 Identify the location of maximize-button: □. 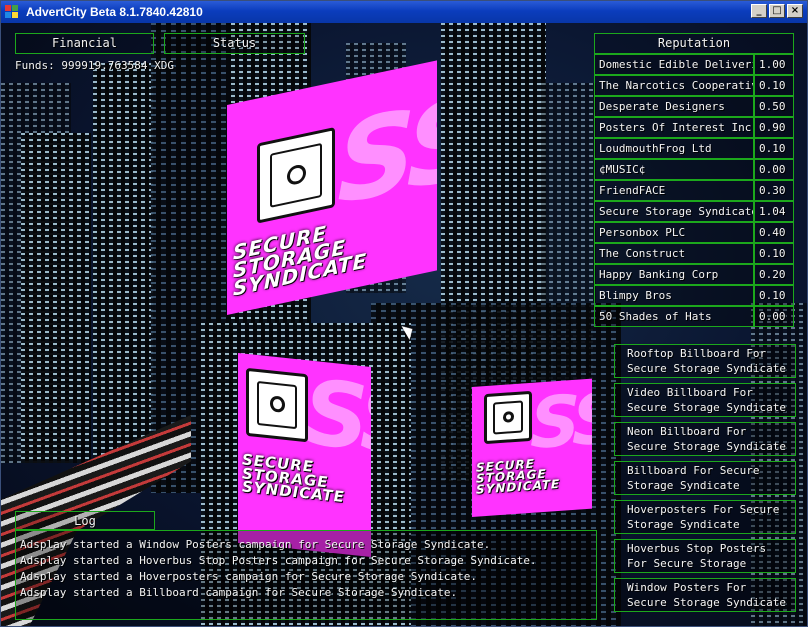
(777, 11).